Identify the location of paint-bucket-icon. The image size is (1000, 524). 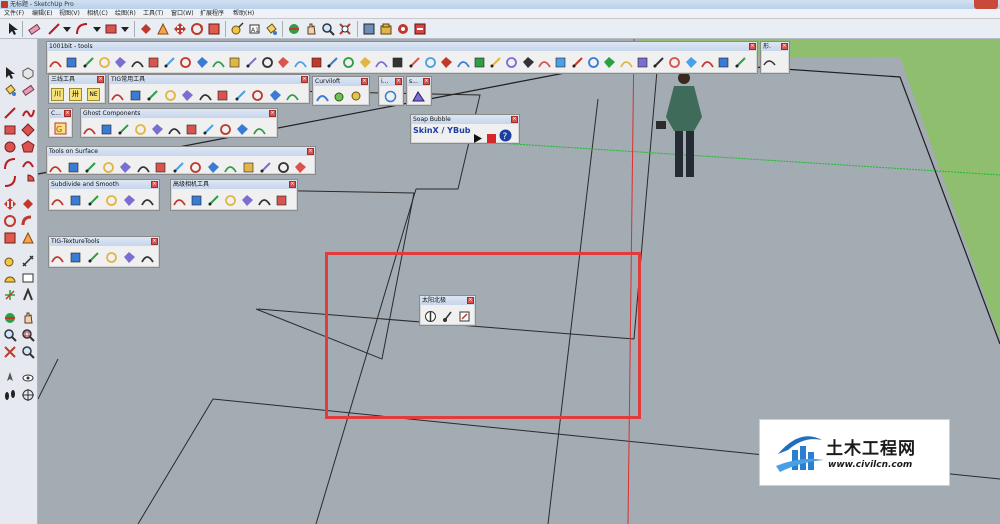
(10, 90).